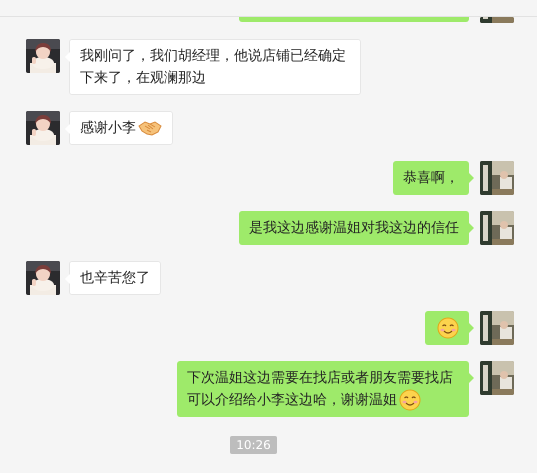 The height and width of the screenshot is (473, 537). I want to click on handshake-icon, so click(150, 128).